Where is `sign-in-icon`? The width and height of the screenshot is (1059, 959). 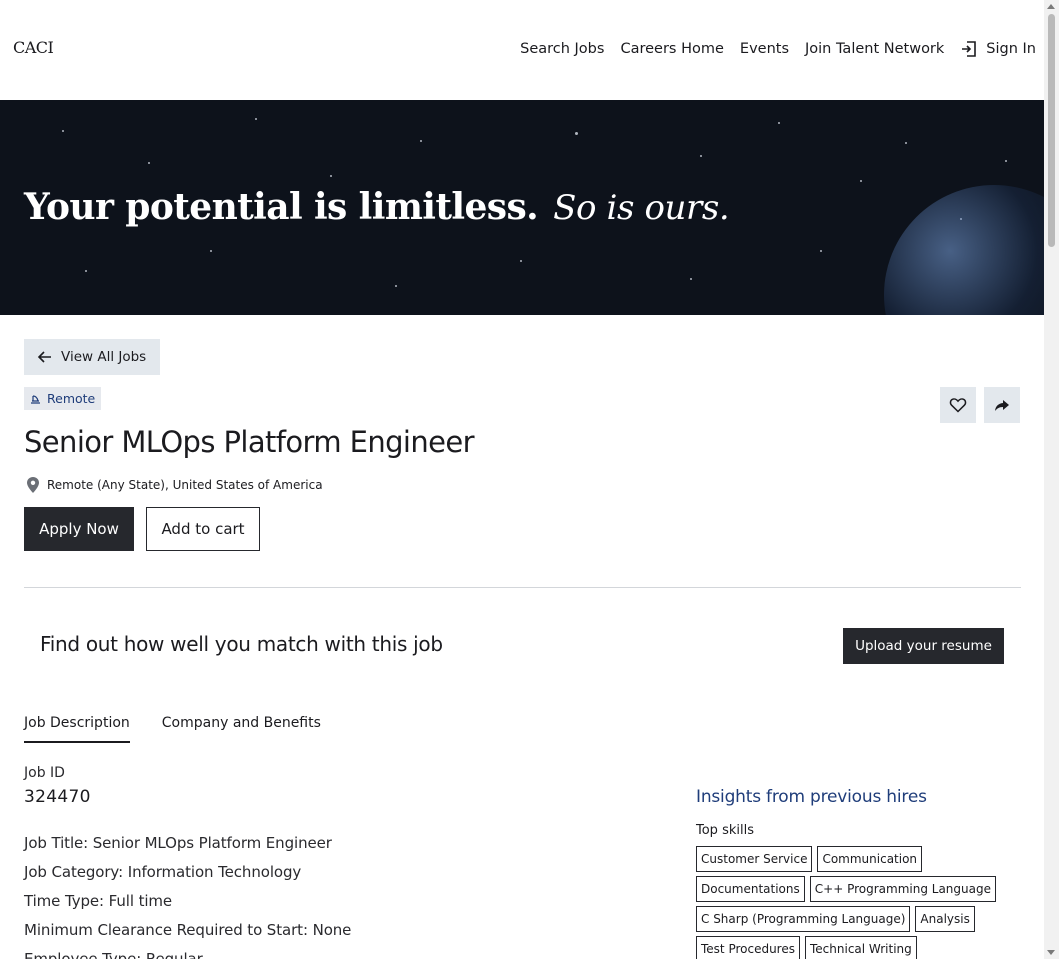
sign-in-icon is located at coordinates (969, 49).